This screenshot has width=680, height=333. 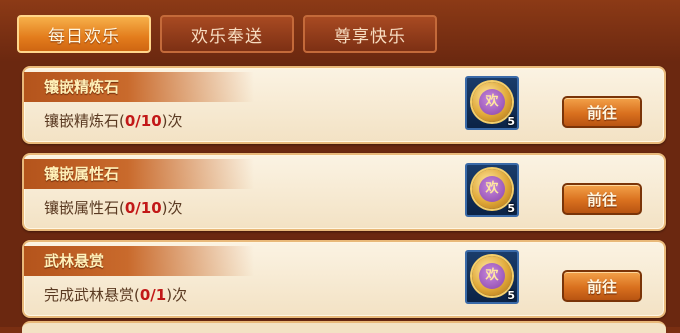 I want to click on task-description: 镶嵌精炼石(0/10)次, so click(x=113, y=121).